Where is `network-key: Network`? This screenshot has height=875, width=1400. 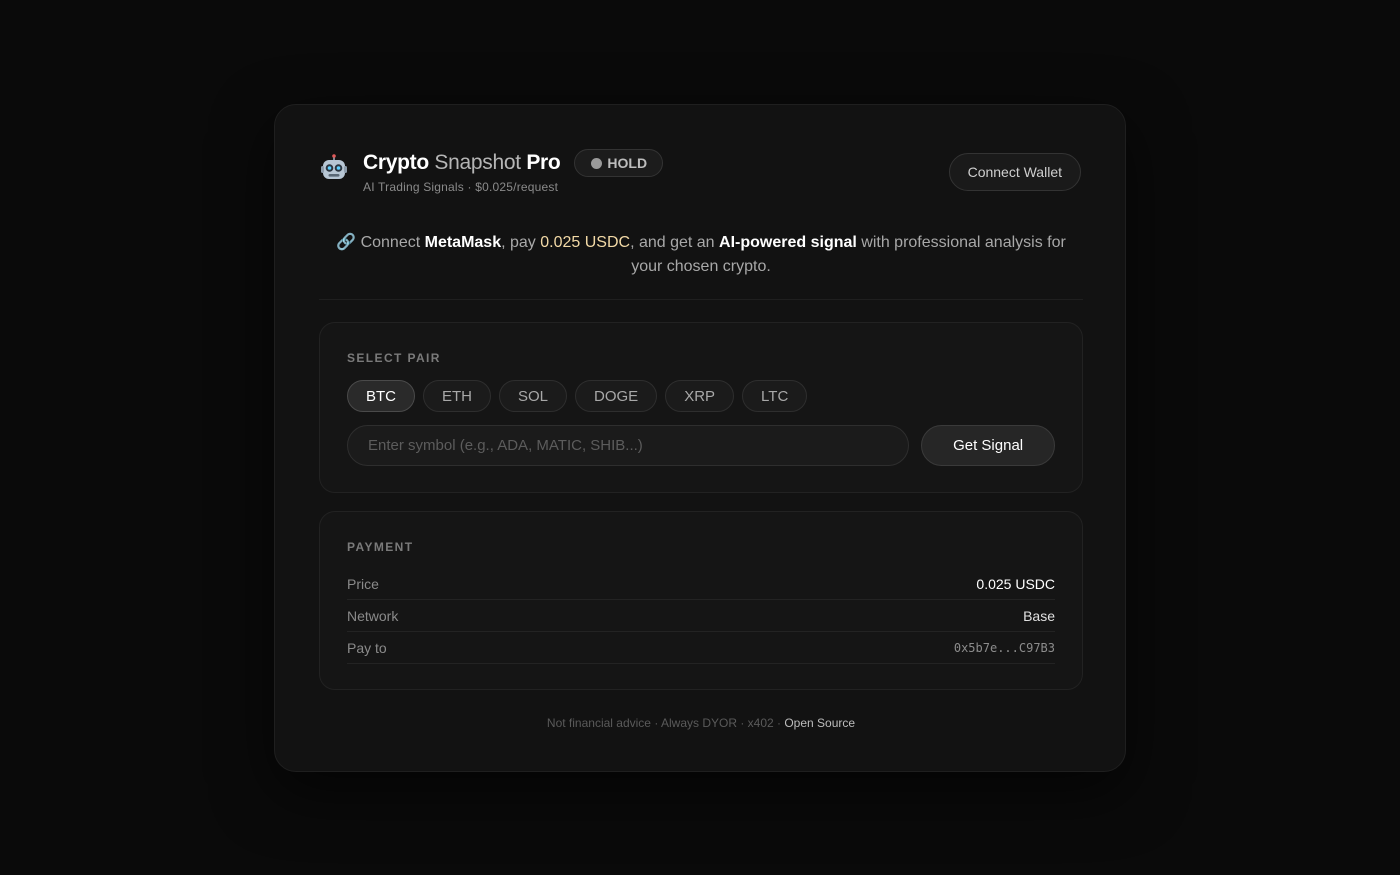 network-key: Network is located at coordinates (373, 615).